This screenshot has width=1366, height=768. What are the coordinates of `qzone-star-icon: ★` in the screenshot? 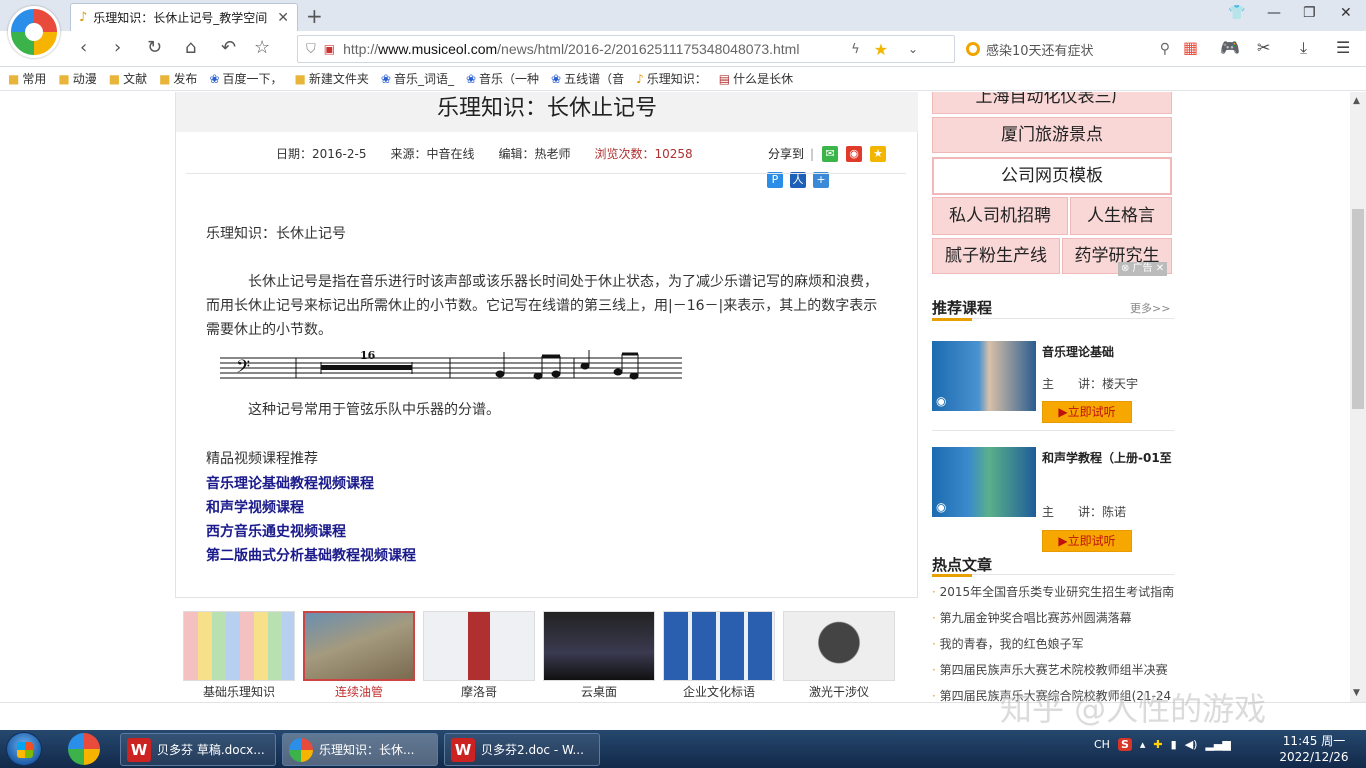 It's located at (878, 153).